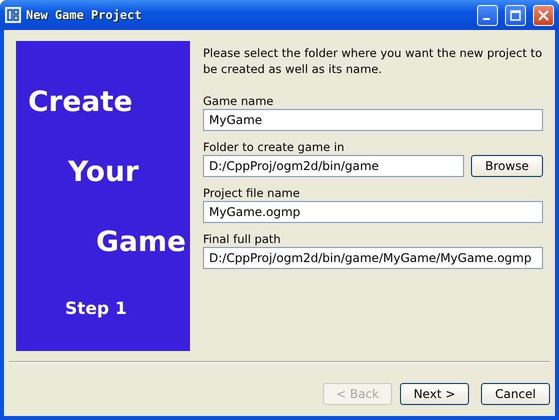  I want to click on minimize-button, so click(487, 15).